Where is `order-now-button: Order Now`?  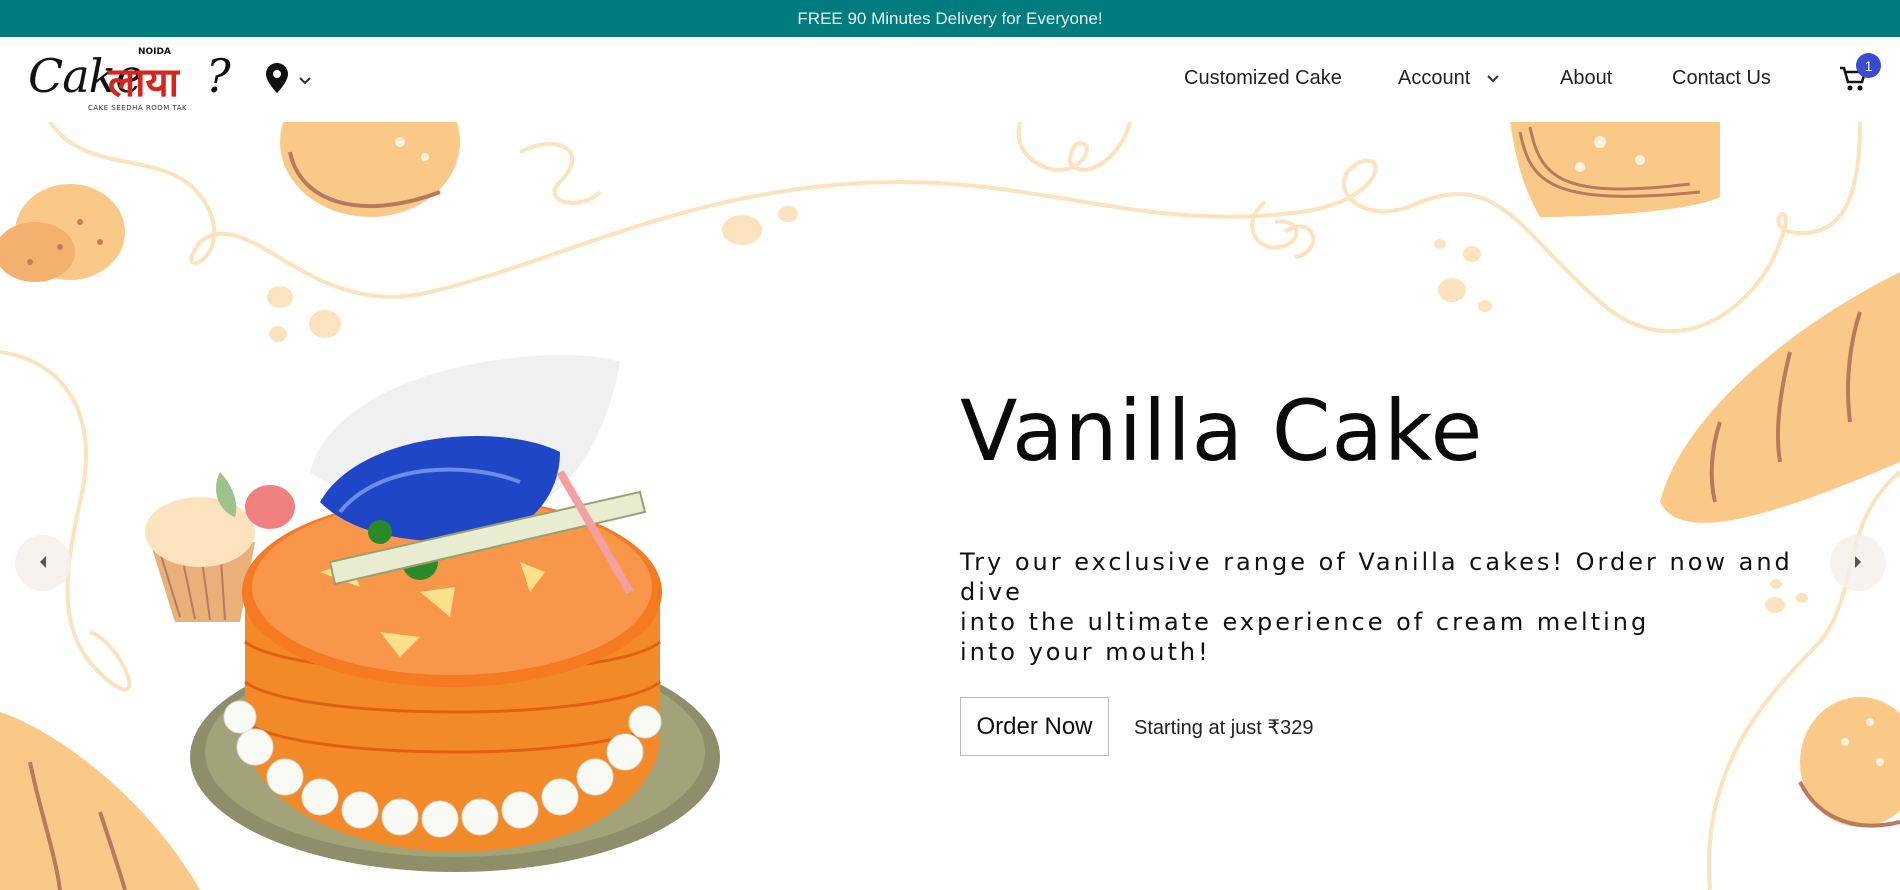
order-now-button: Order Now is located at coordinates (1034, 726).